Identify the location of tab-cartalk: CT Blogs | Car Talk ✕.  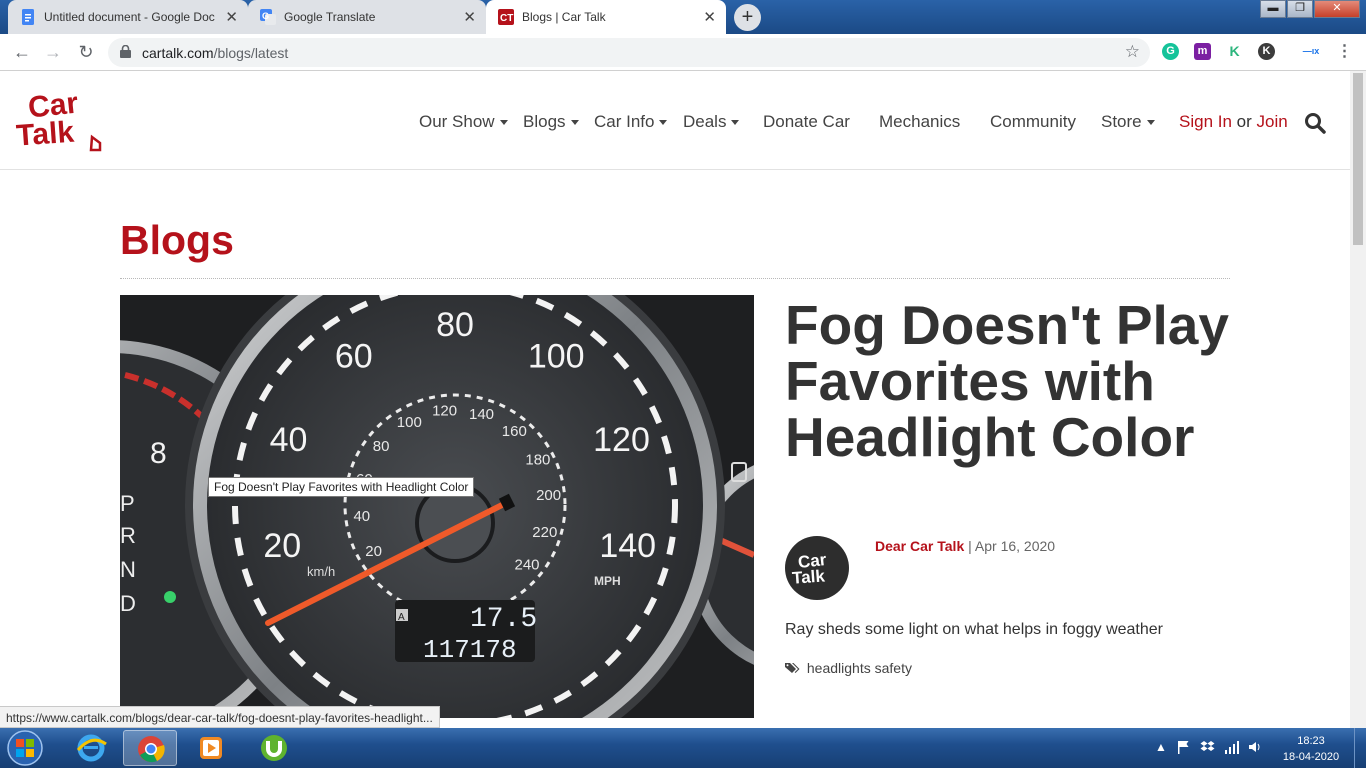
(606, 17).